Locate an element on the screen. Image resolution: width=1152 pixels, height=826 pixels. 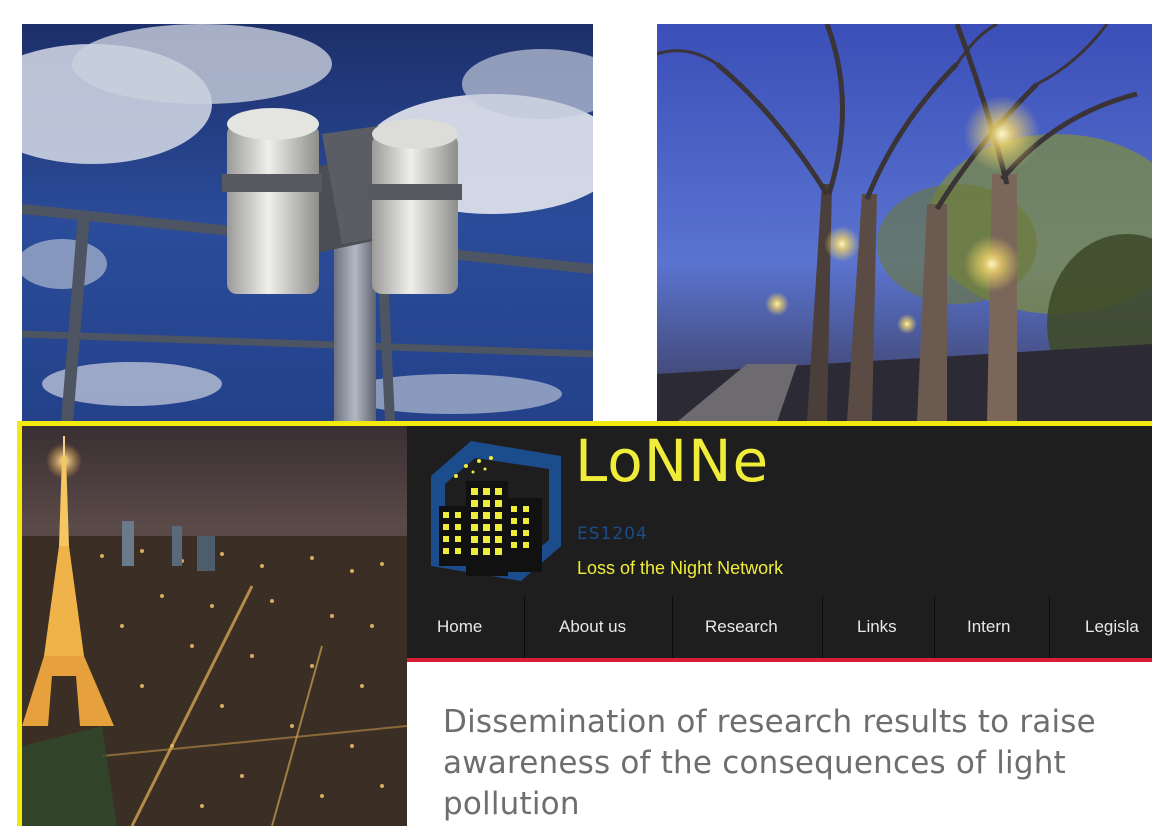
nav-item-about-us: About us is located at coordinates (599, 627).